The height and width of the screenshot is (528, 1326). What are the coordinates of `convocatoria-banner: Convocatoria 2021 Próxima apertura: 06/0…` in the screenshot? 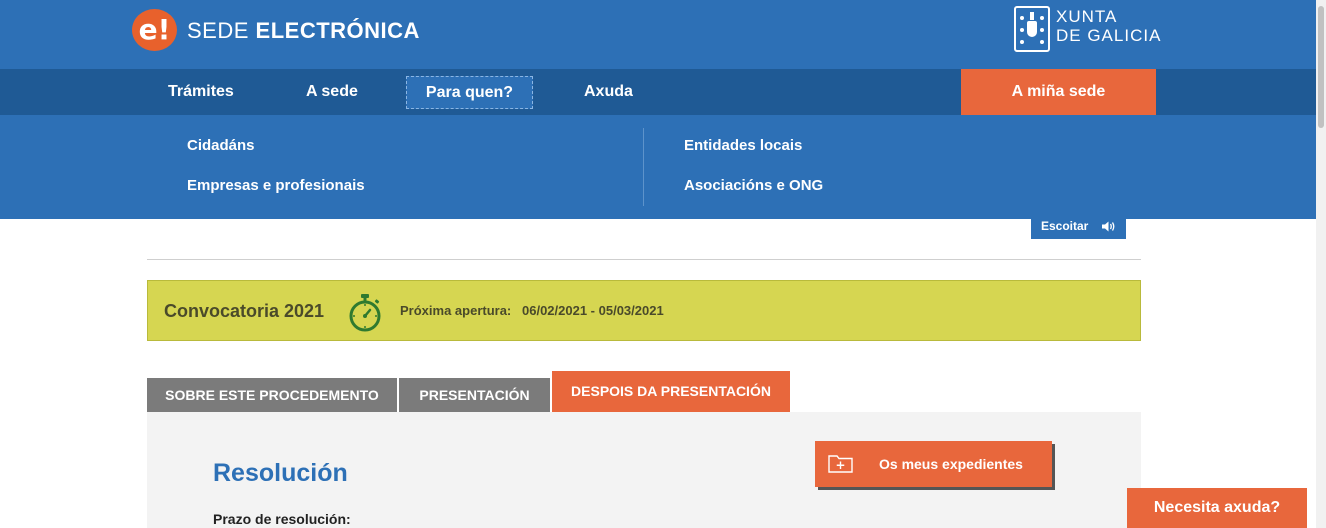 It's located at (644, 310).